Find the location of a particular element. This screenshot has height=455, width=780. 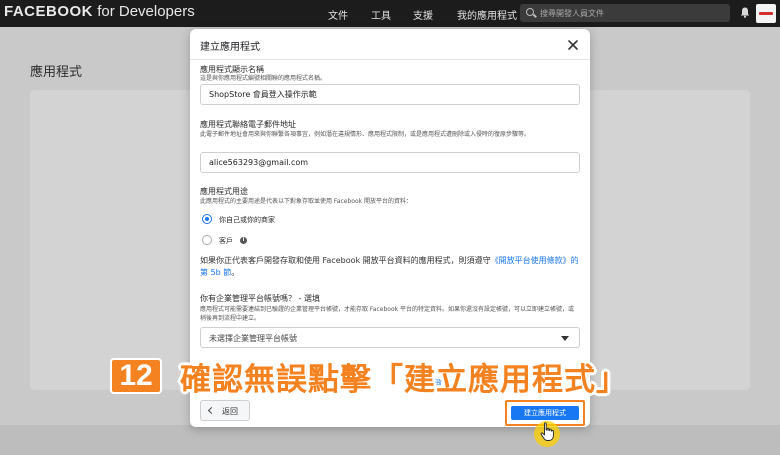

top-navigation-bar: FACEBOOK for Developers 文件 工具 支援 我的應用程式 is located at coordinates (390, 13).